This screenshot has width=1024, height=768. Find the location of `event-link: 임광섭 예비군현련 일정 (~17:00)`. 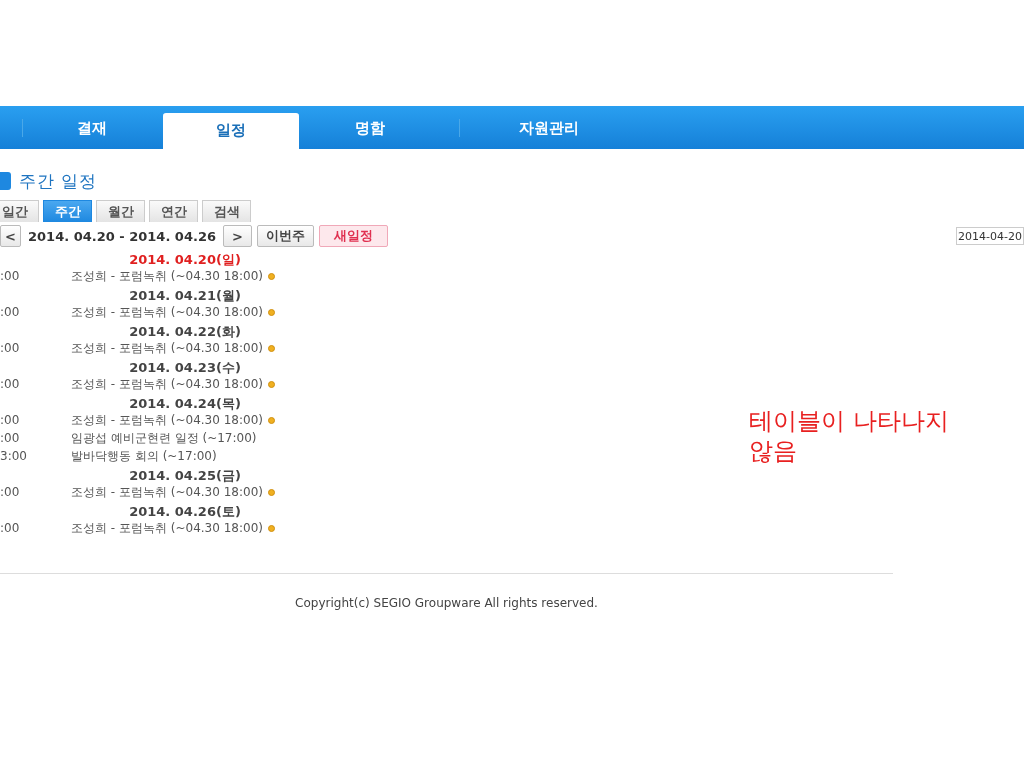

event-link: 임광섭 예비군현련 일정 (~17:00) is located at coordinates (164, 438).